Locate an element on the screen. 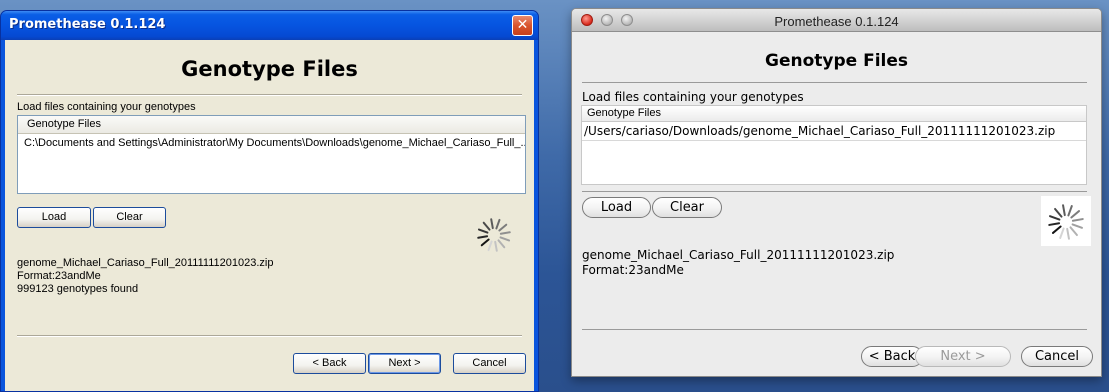 The height and width of the screenshot is (392, 1109). close-icon: ✕ is located at coordinates (522, 25).